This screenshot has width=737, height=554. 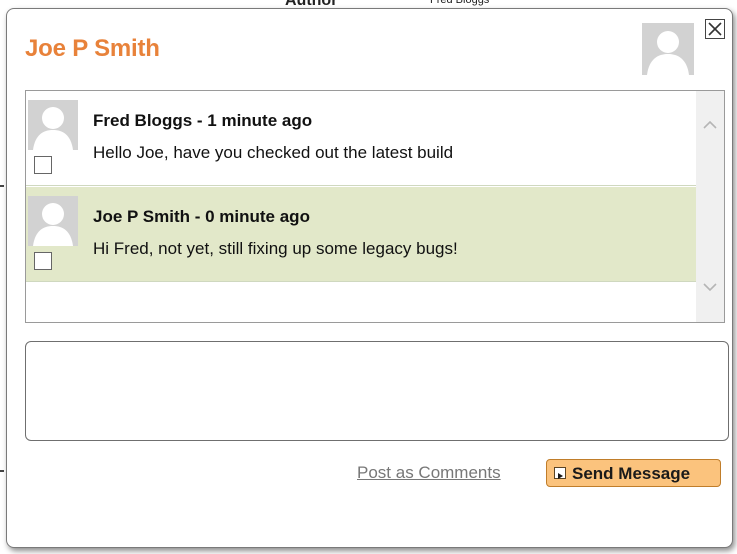 I want to click on close-icon, so click(x=715, y=29).